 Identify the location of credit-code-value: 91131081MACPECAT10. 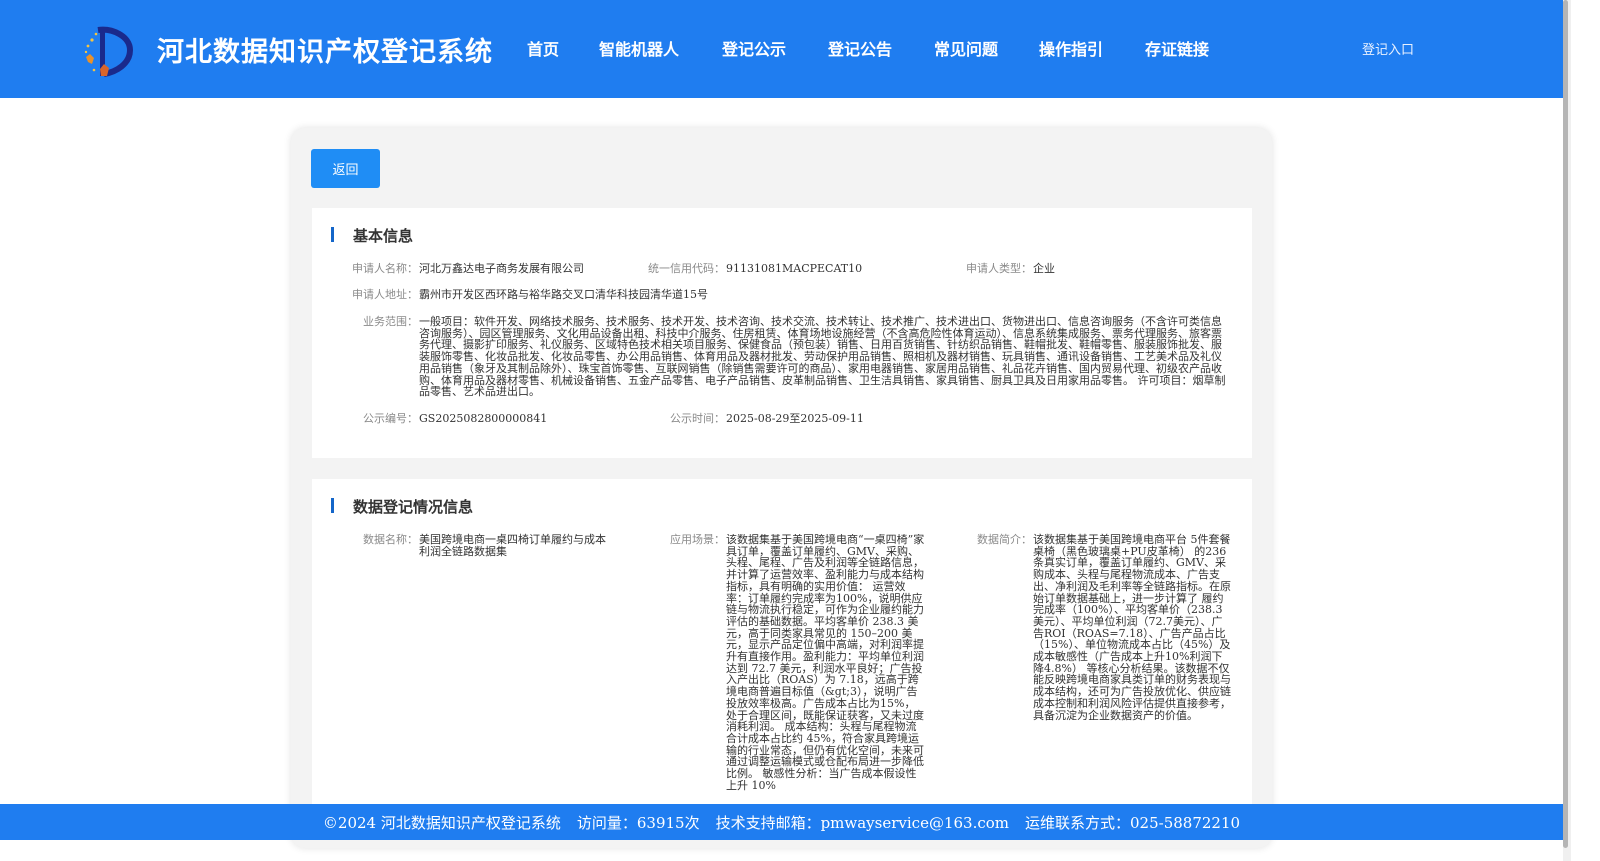
(794, 268).